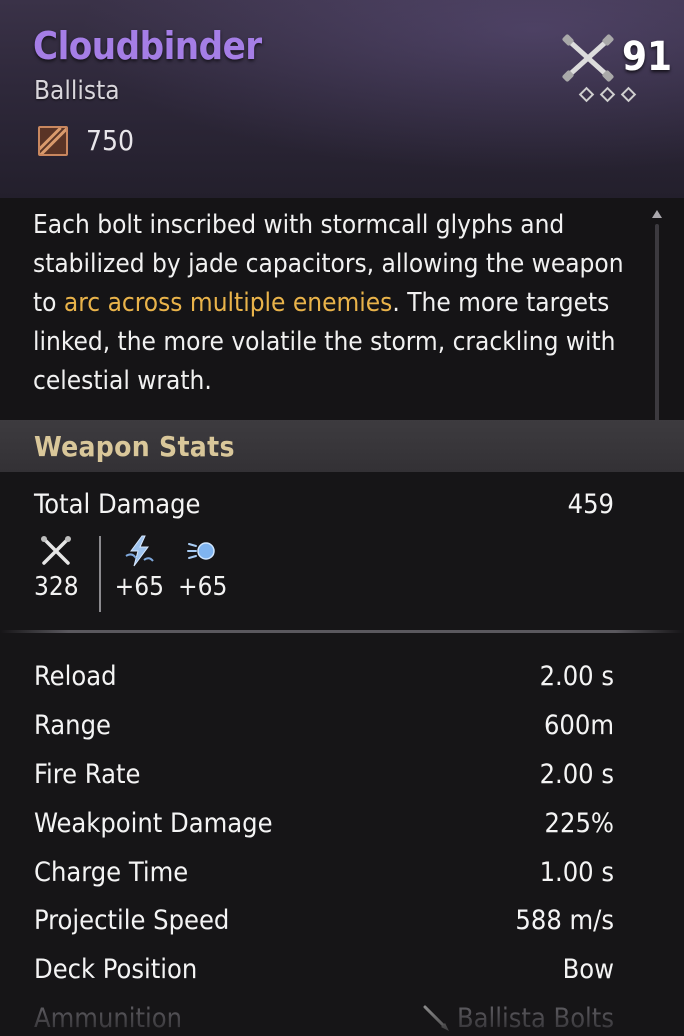 Image resolution: width=684 pixels, height=1036 pixels. Describe the element at coordinates (116, 969) in the screenshot. I see `stat-label: Deck Position` at that location.